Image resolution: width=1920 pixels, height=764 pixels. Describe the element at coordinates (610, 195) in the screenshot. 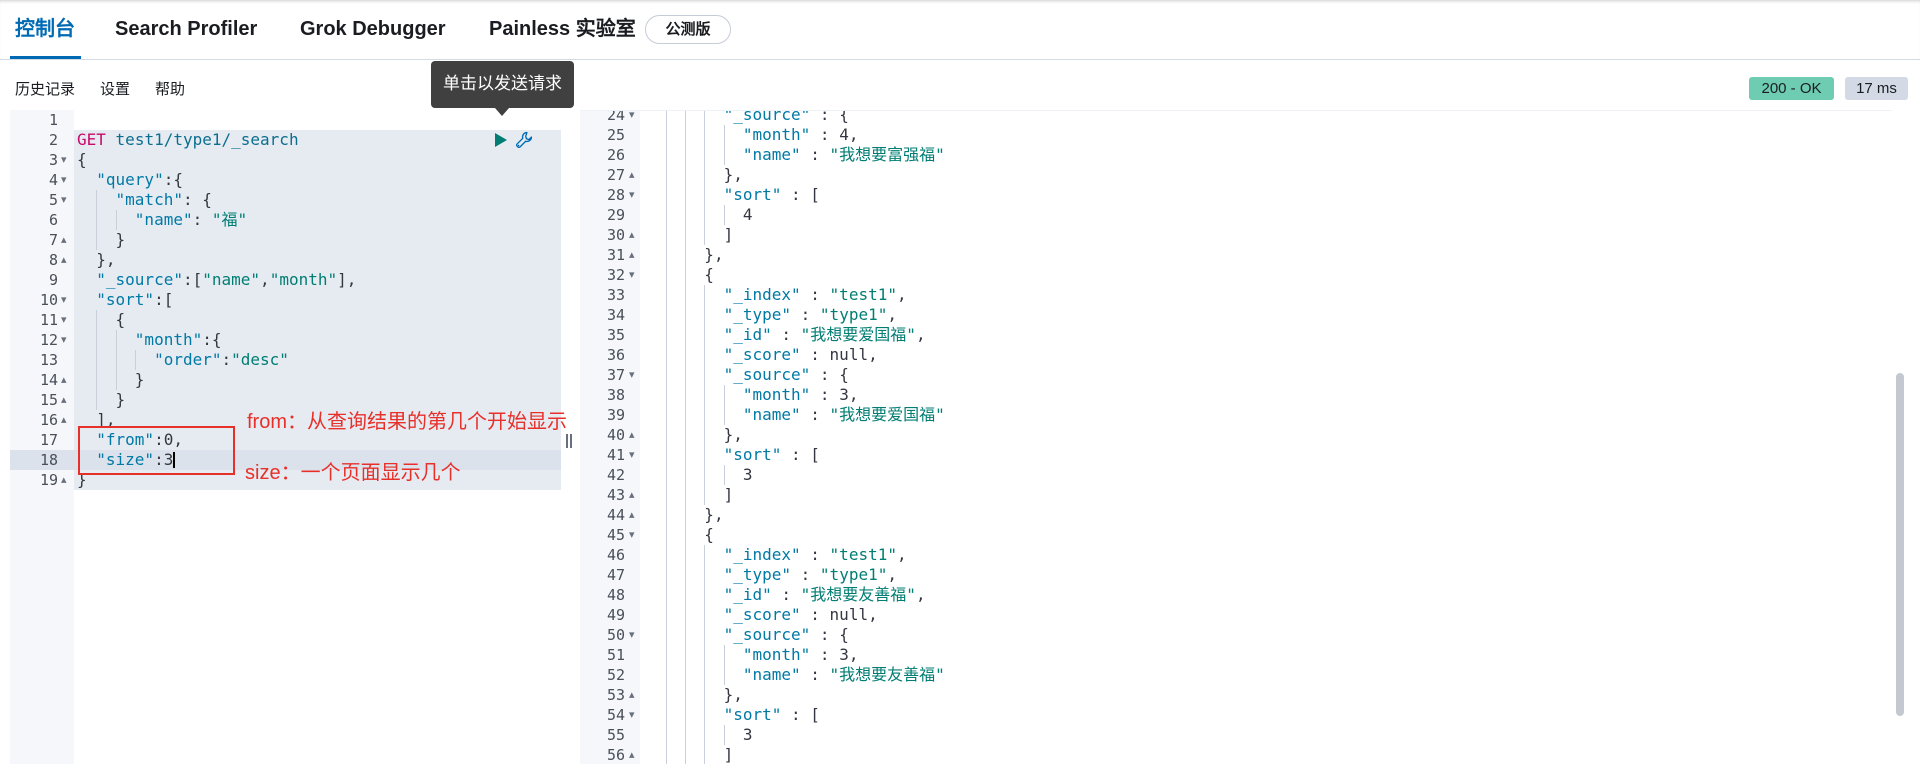

I see `line-number-cell: 28 ▾` at that location.